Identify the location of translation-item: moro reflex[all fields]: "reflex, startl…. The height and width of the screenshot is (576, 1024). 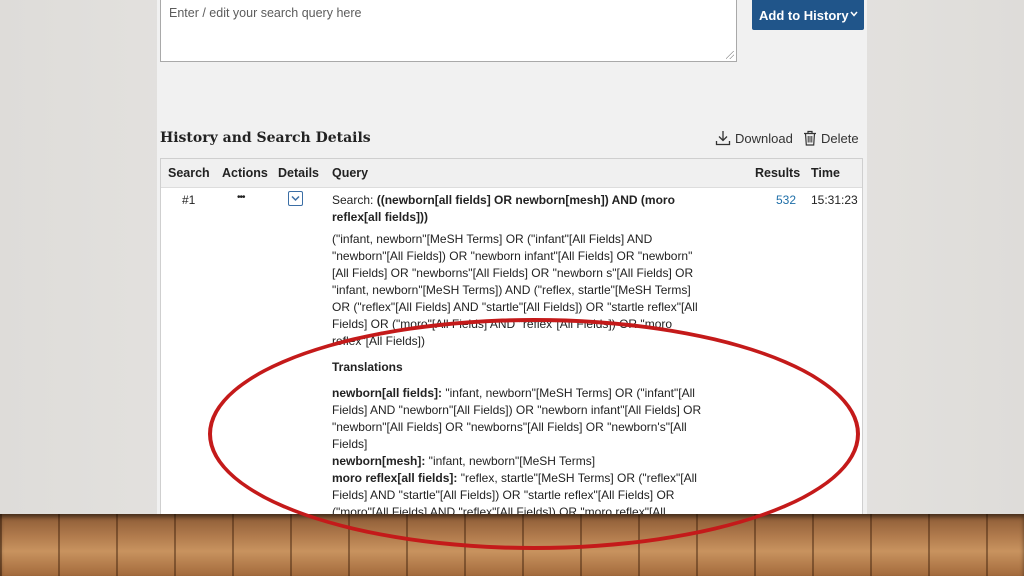
(518, 492).